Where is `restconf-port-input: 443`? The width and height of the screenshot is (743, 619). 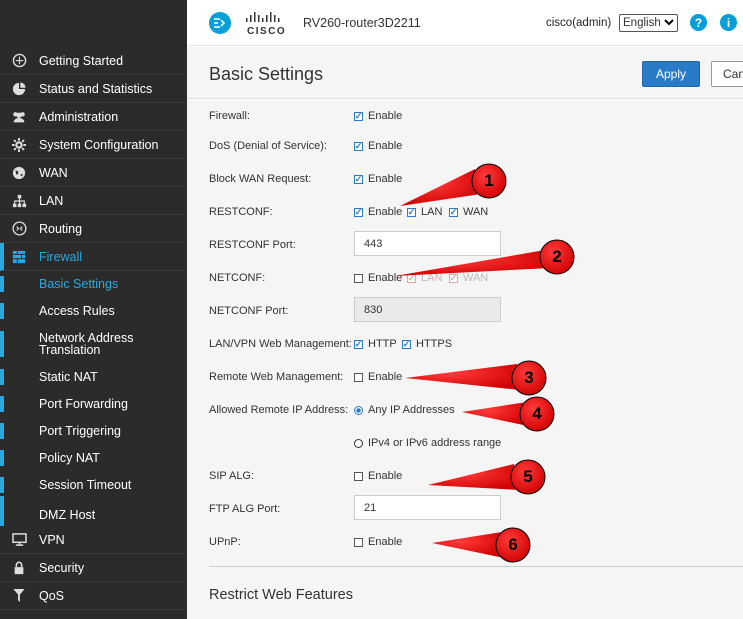
restconf-port-input: 443 is located at coordinates (427, 243).